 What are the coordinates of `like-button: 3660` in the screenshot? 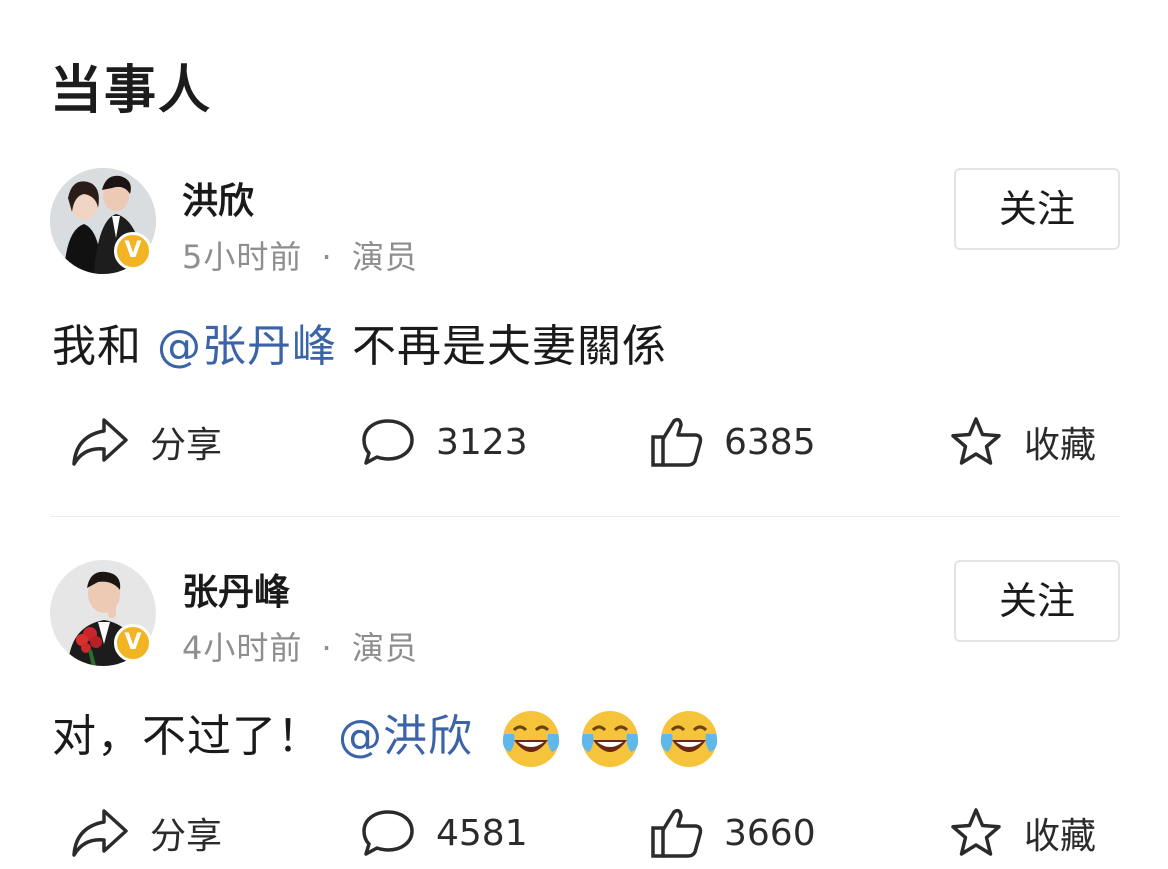 It's located at (733, 833).